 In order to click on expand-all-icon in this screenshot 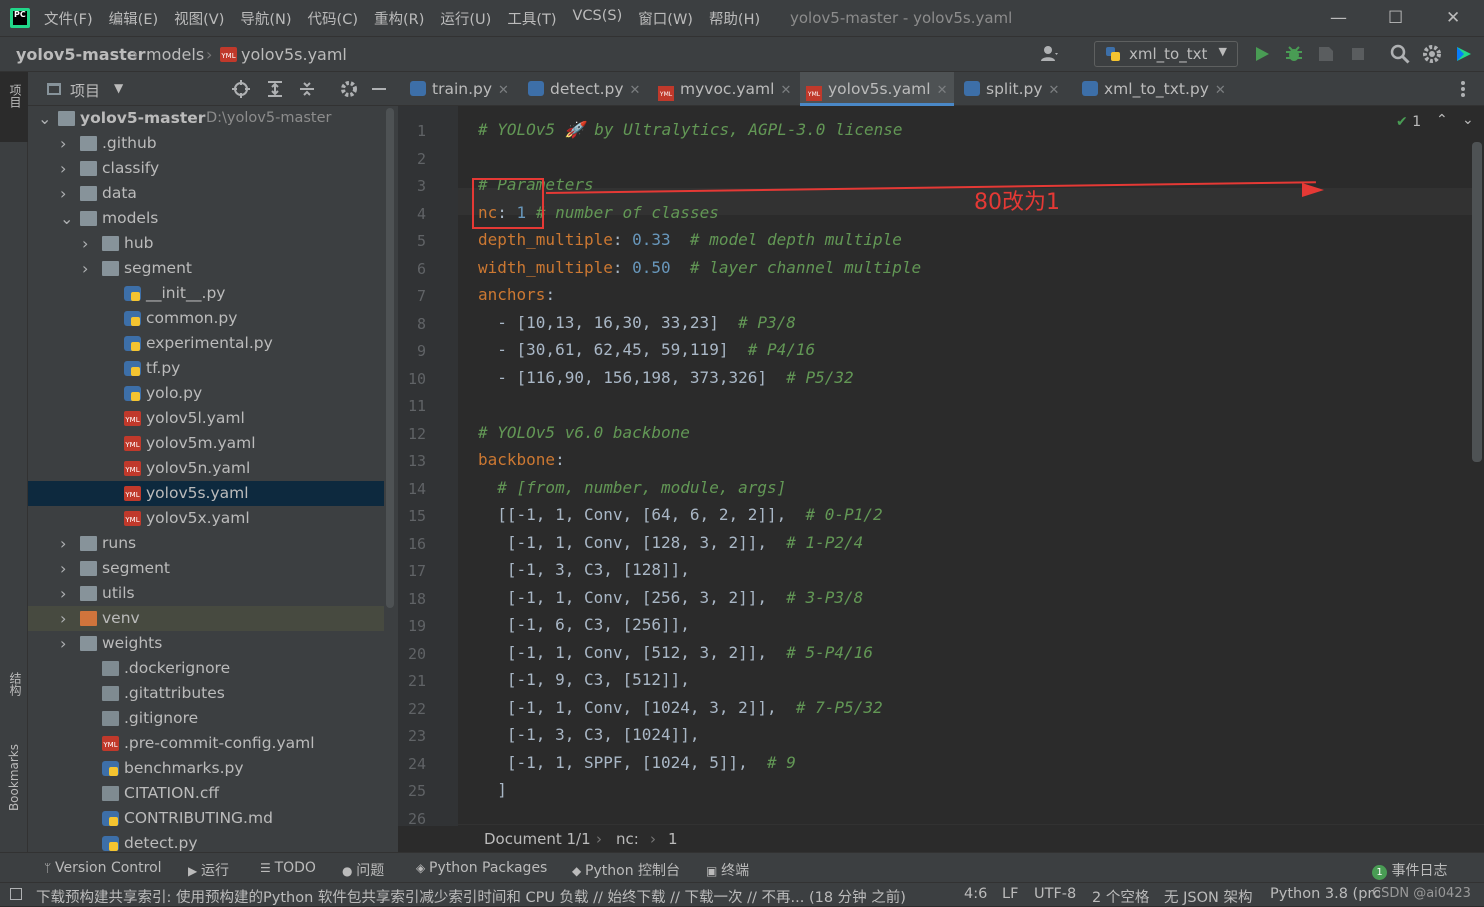, I will do `click(275, 89)`.